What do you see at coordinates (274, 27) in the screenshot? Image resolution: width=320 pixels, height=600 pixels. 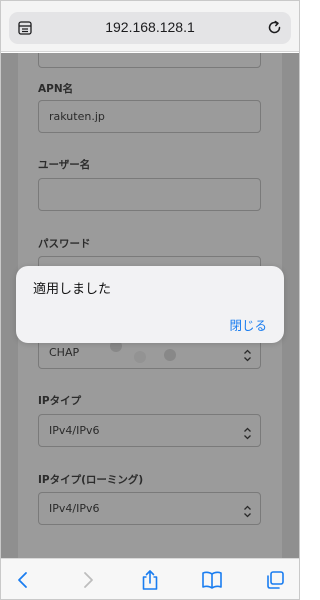 I see `reload-icon` at bounding box center [274, 27].